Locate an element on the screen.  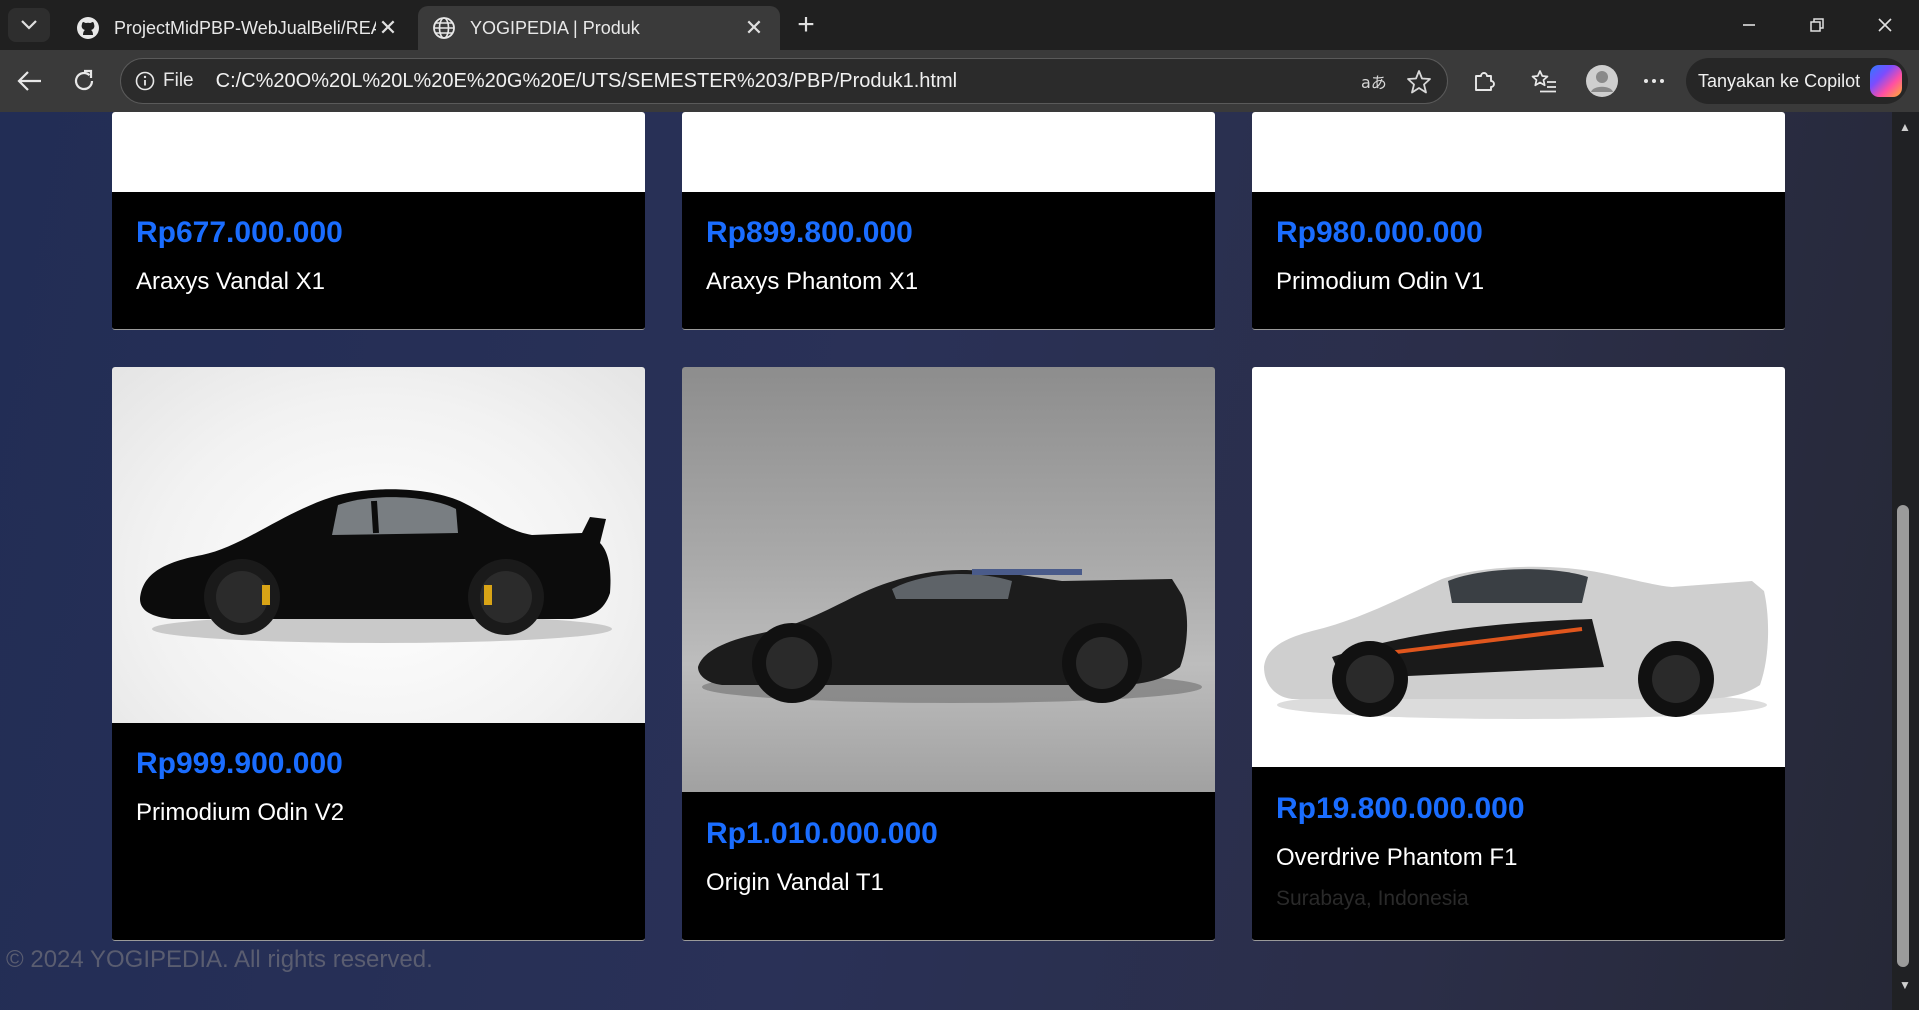
tab-github: ProjectMidPBP-WebJualBeli/READ ✕ is located at coordinates (238, 28).